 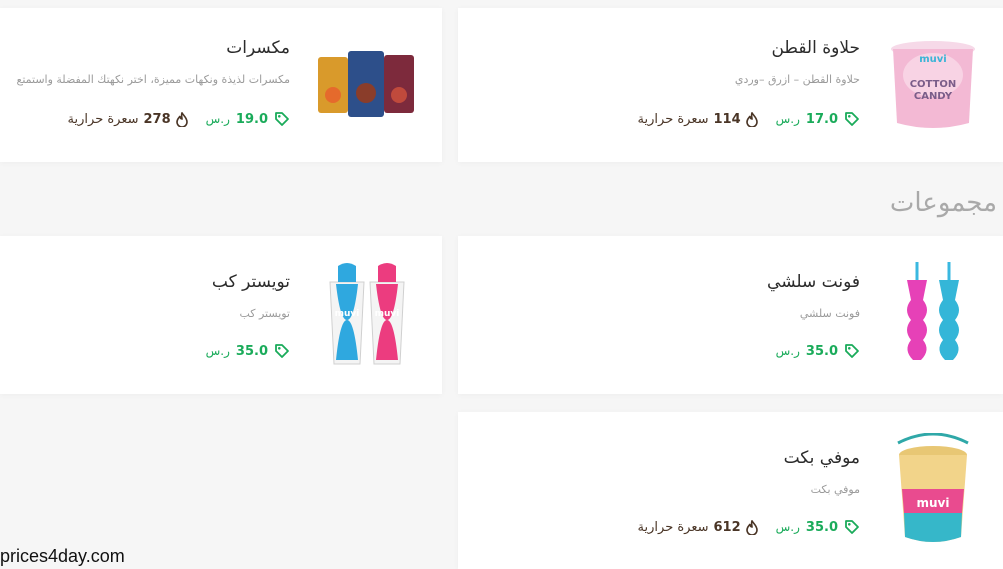 I want to click on calories-value: 278, so click(x=157, y=119).